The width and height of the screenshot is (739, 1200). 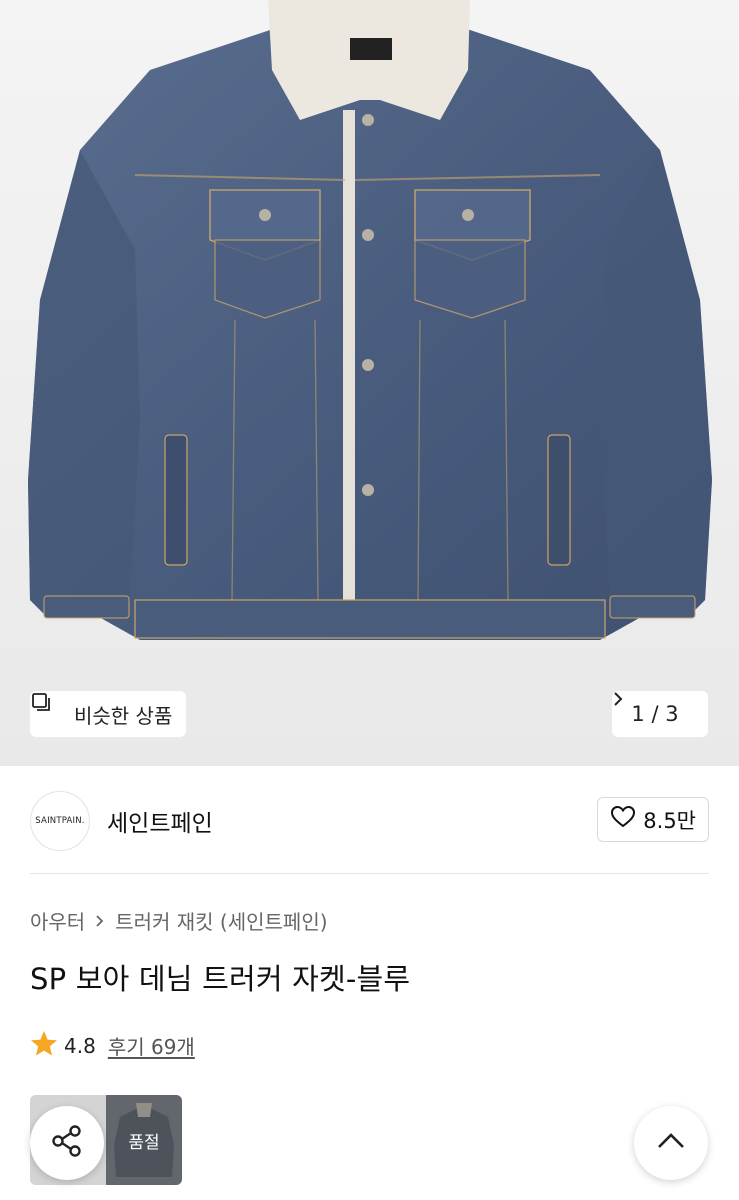 What do you see at coordinates (623, 819) in the screenshot?
I see `heart-outline-icon` at bounding box center [623, 819].